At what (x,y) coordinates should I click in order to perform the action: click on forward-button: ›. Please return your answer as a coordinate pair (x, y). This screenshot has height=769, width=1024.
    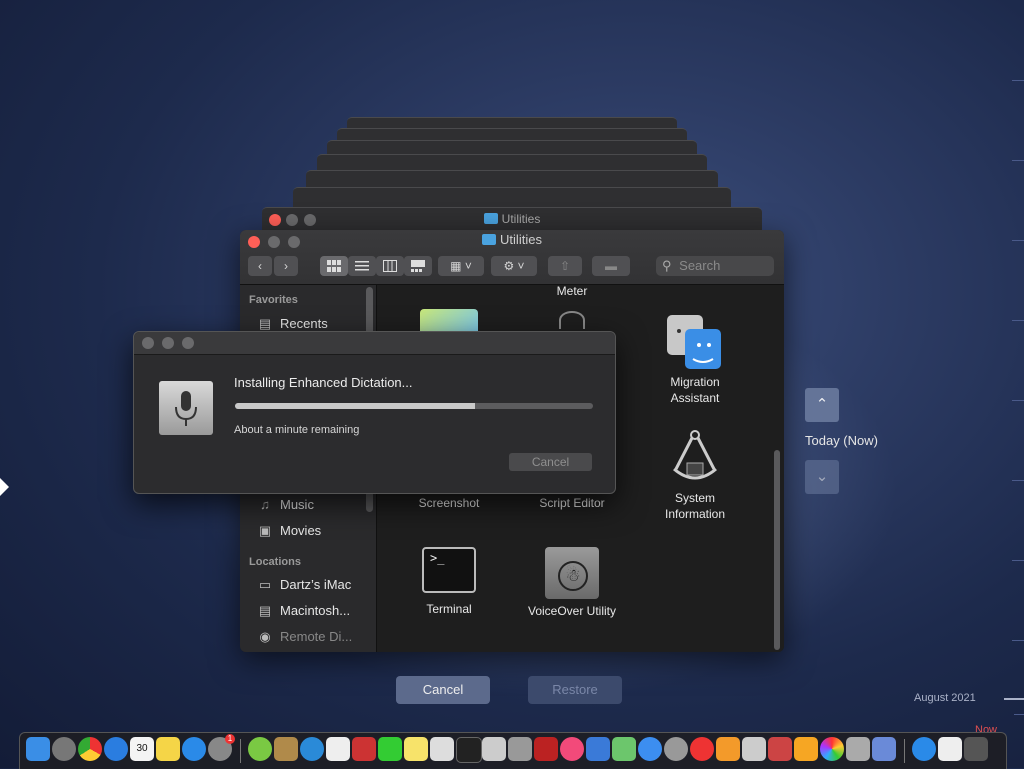
    Looking at the image, I should click on (286, 266).